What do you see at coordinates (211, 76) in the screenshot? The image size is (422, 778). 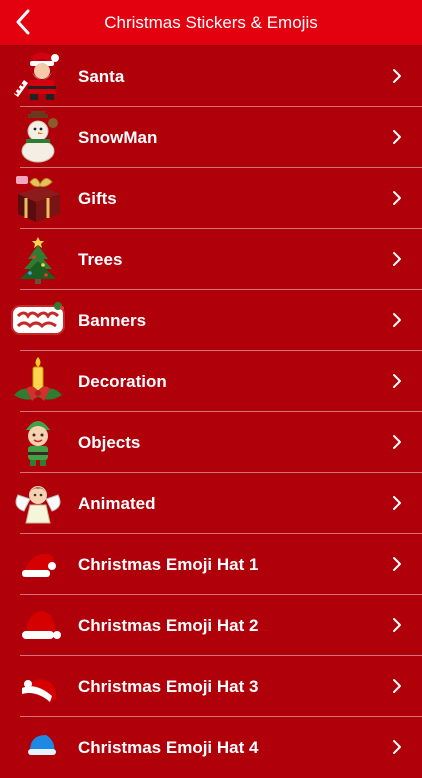 I see `list-item: Santa` at bounding box center [211, 76].